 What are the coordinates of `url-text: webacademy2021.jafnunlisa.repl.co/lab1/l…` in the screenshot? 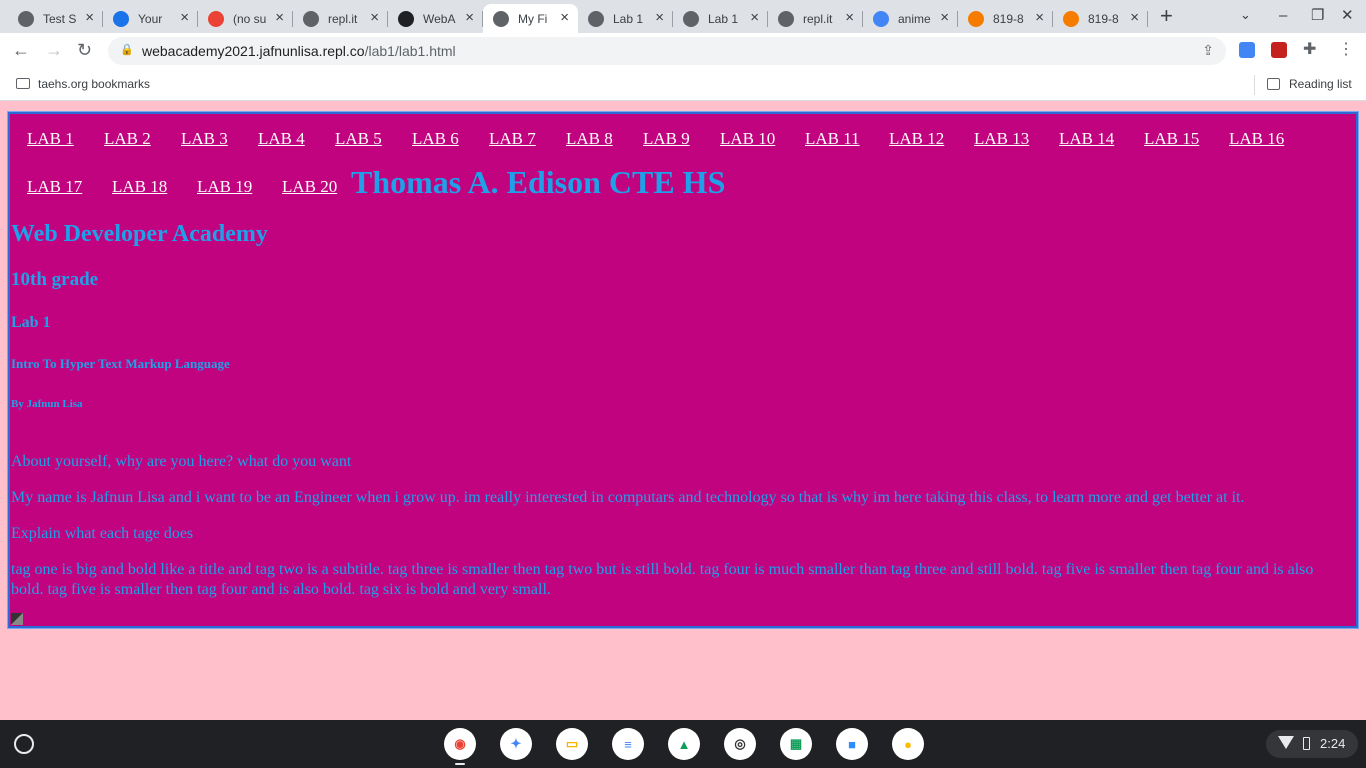 It's located at (299, 51).